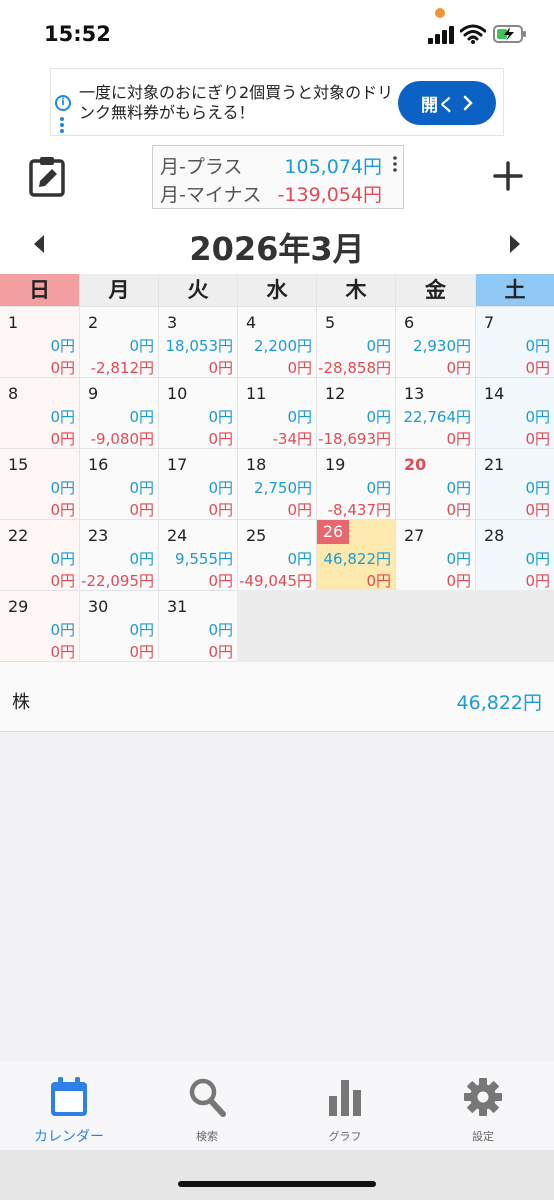 The width and height of the screenshot is (554, 1200). Describe the element at coordinates (356, 413) in the screenshot. I see `day-cell: 12 0円 -18,693円` at that location.